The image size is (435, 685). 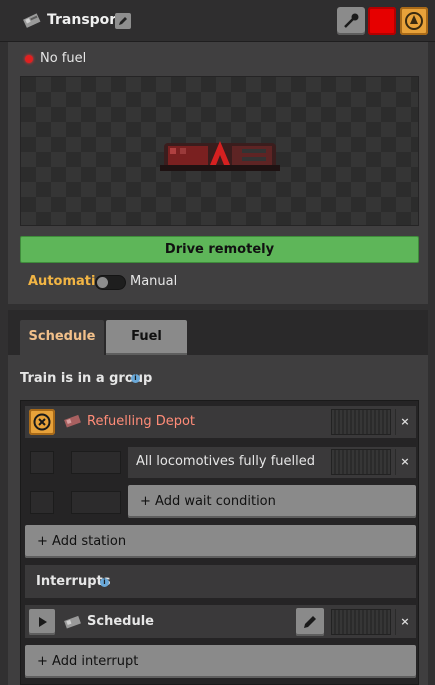 What do you see at coordinates (102, 282) in the screenshot?
I see `toggle-knob` at bounding box center [102, 282].